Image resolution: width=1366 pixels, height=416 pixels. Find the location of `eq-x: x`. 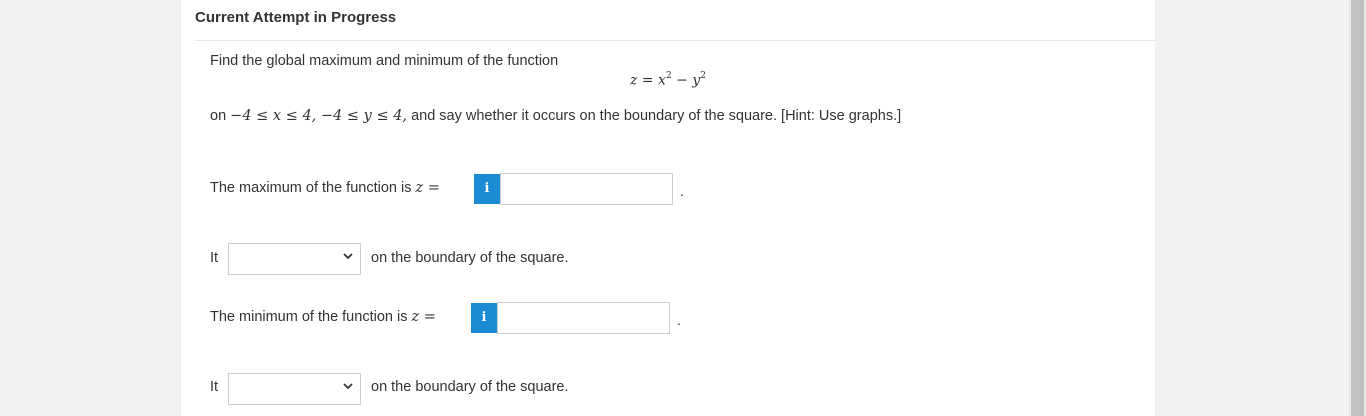

eq-x: x is located at coordinates (662, 80).